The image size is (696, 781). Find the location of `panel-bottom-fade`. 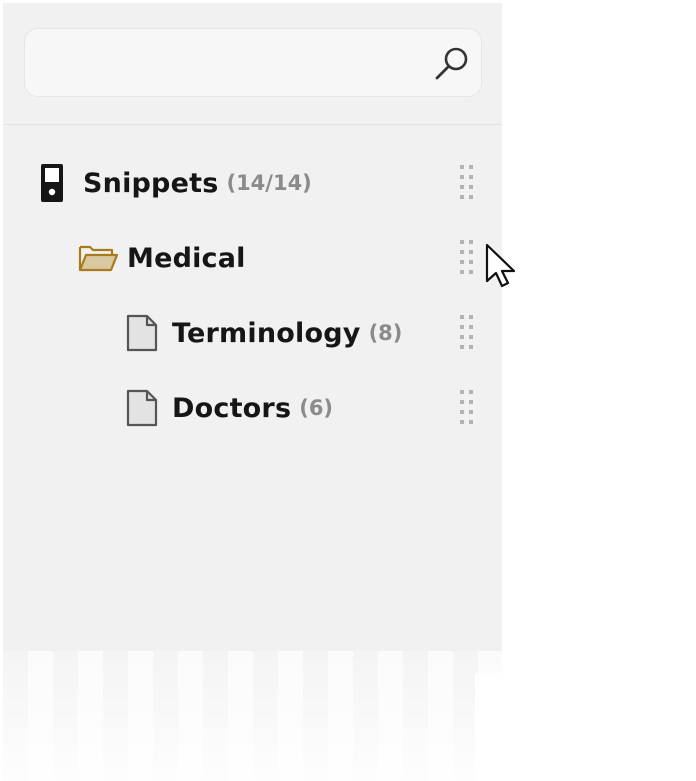

panel-bottom-fade is located at coordinates (252, 716).